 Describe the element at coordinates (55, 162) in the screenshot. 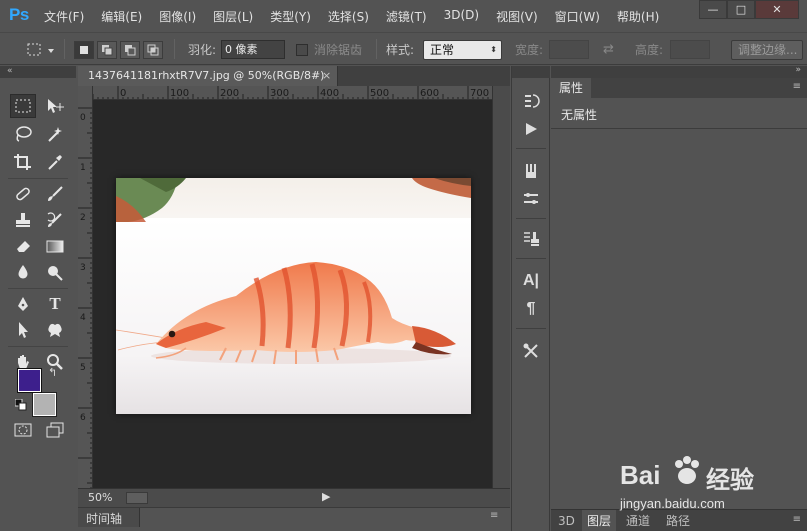

I see `eyedropper-tool-icon` at that location.